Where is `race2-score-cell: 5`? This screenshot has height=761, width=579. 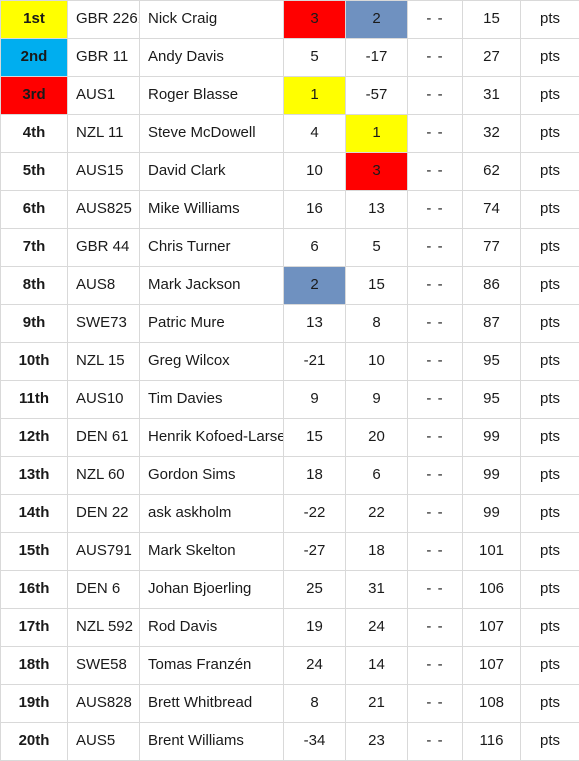
race2-score-cell: 5 is located at coordinates (377, 248).